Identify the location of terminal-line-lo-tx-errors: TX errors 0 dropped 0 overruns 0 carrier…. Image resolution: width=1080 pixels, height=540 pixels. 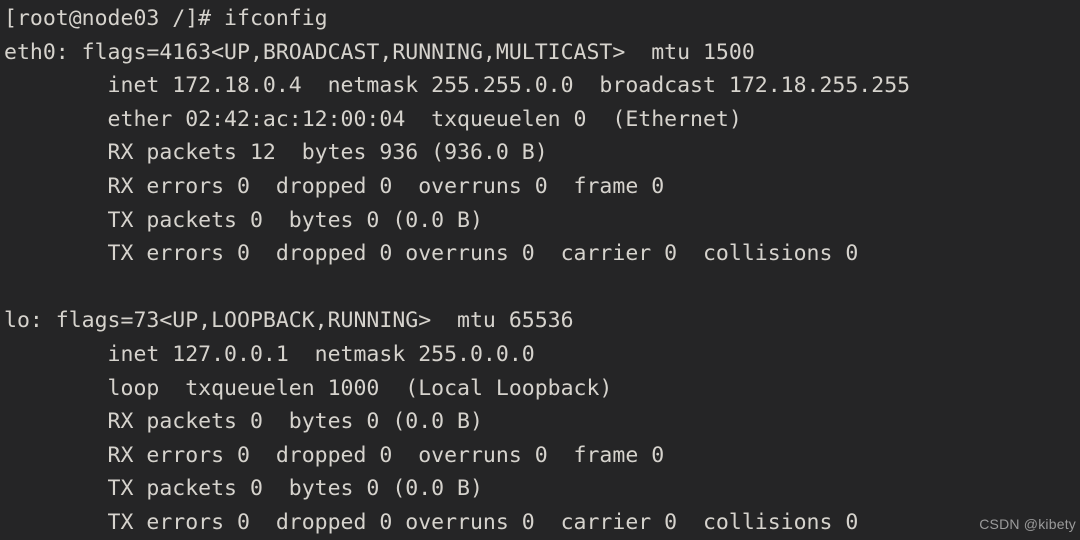
(431, 522).